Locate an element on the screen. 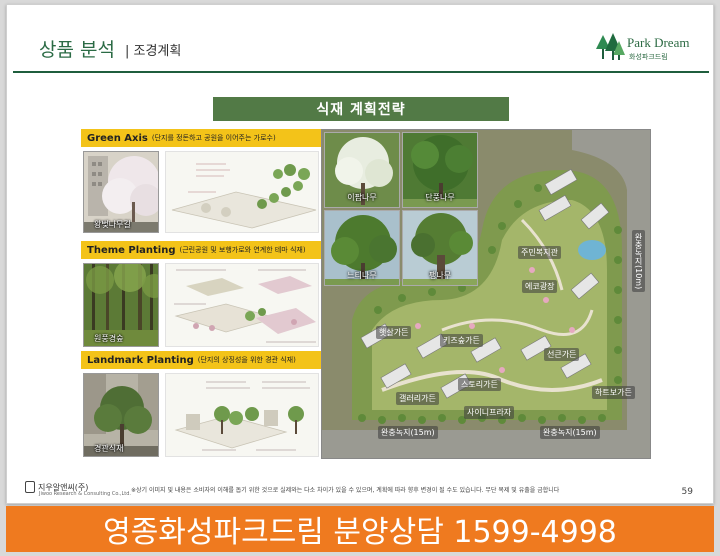 The width and height of the screenshot is (720, 556). map-label-sky-plaza: 사이니프라자 is located at coordinates (489, 412).